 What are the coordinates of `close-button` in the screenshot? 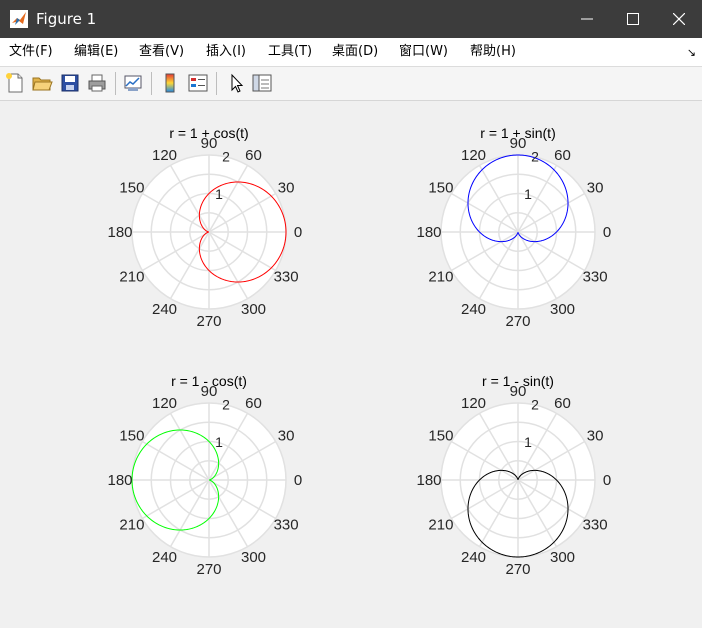 It's located at (679, 19).